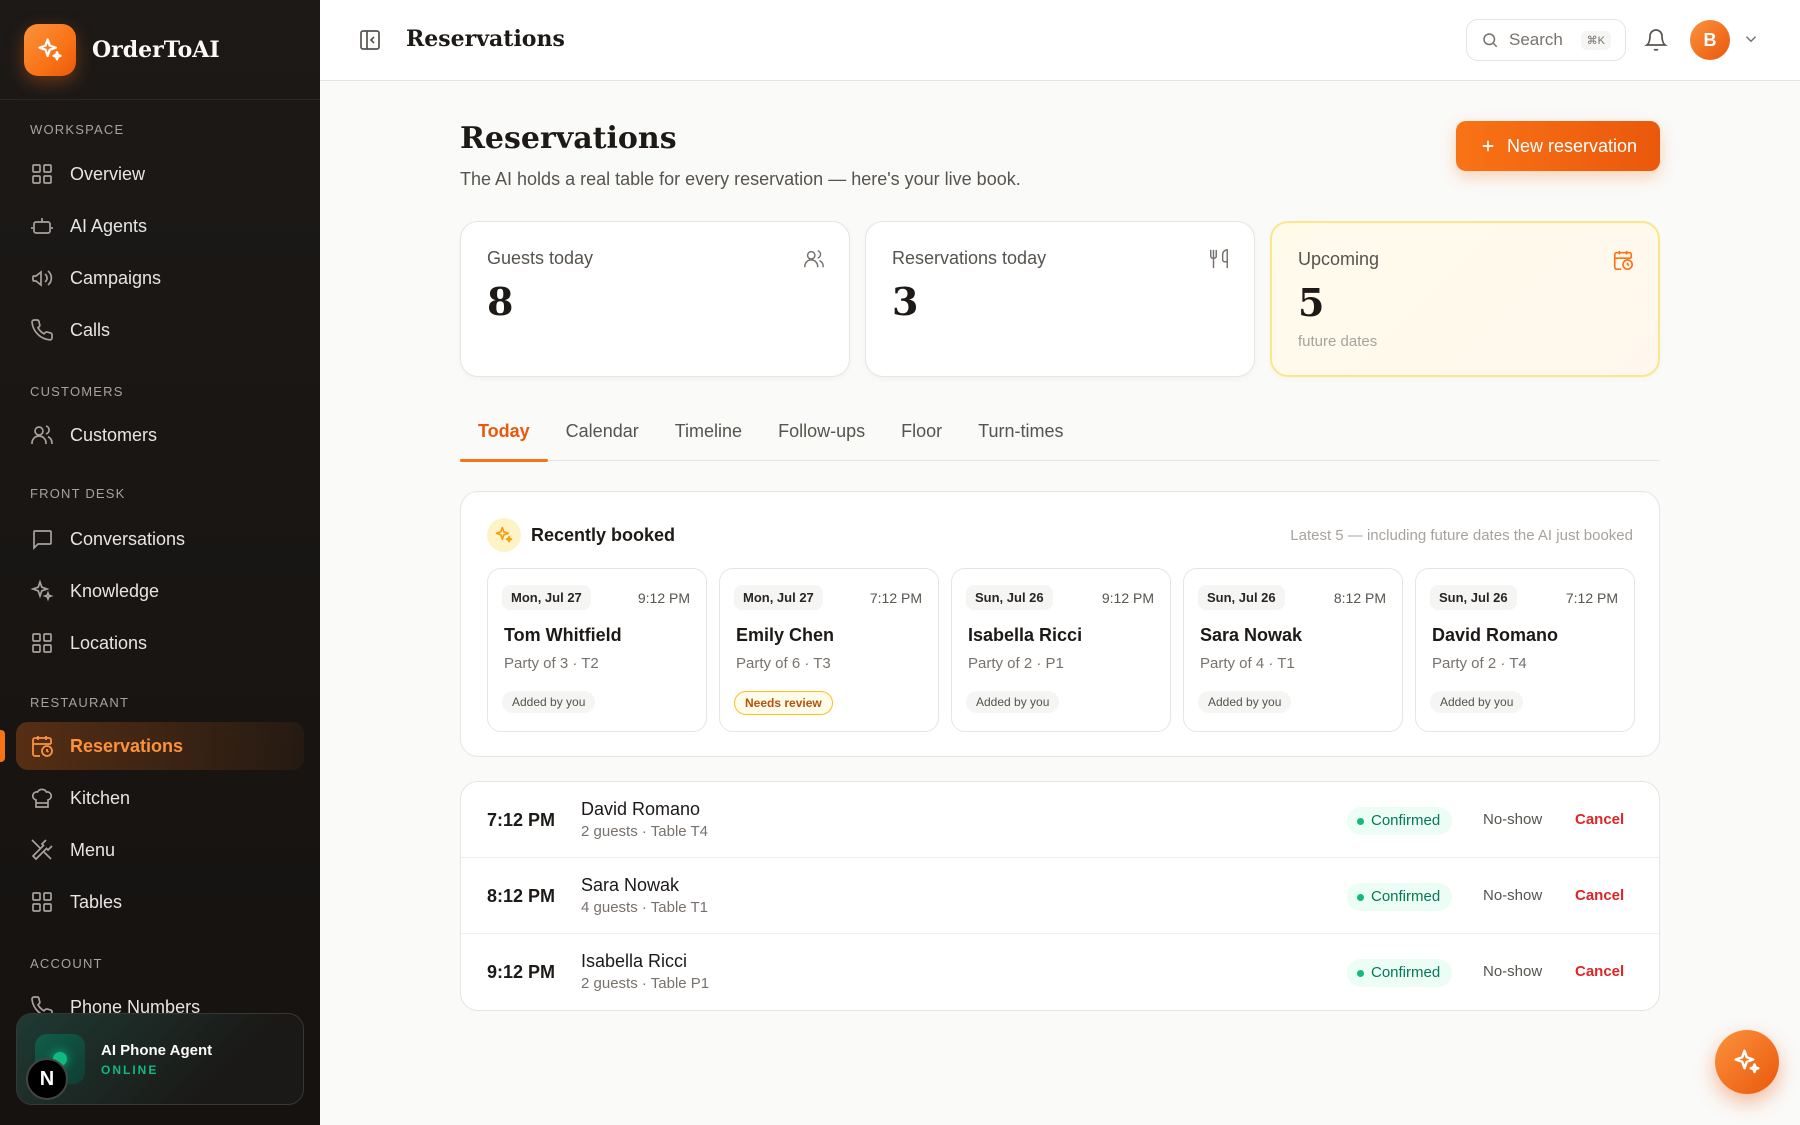 The image size is (1800, 1125). What do you see at coordinates (160, 902) in the screenshot?
I see `sidebar-item-tables: Tables` at bounding box center [160, 902].